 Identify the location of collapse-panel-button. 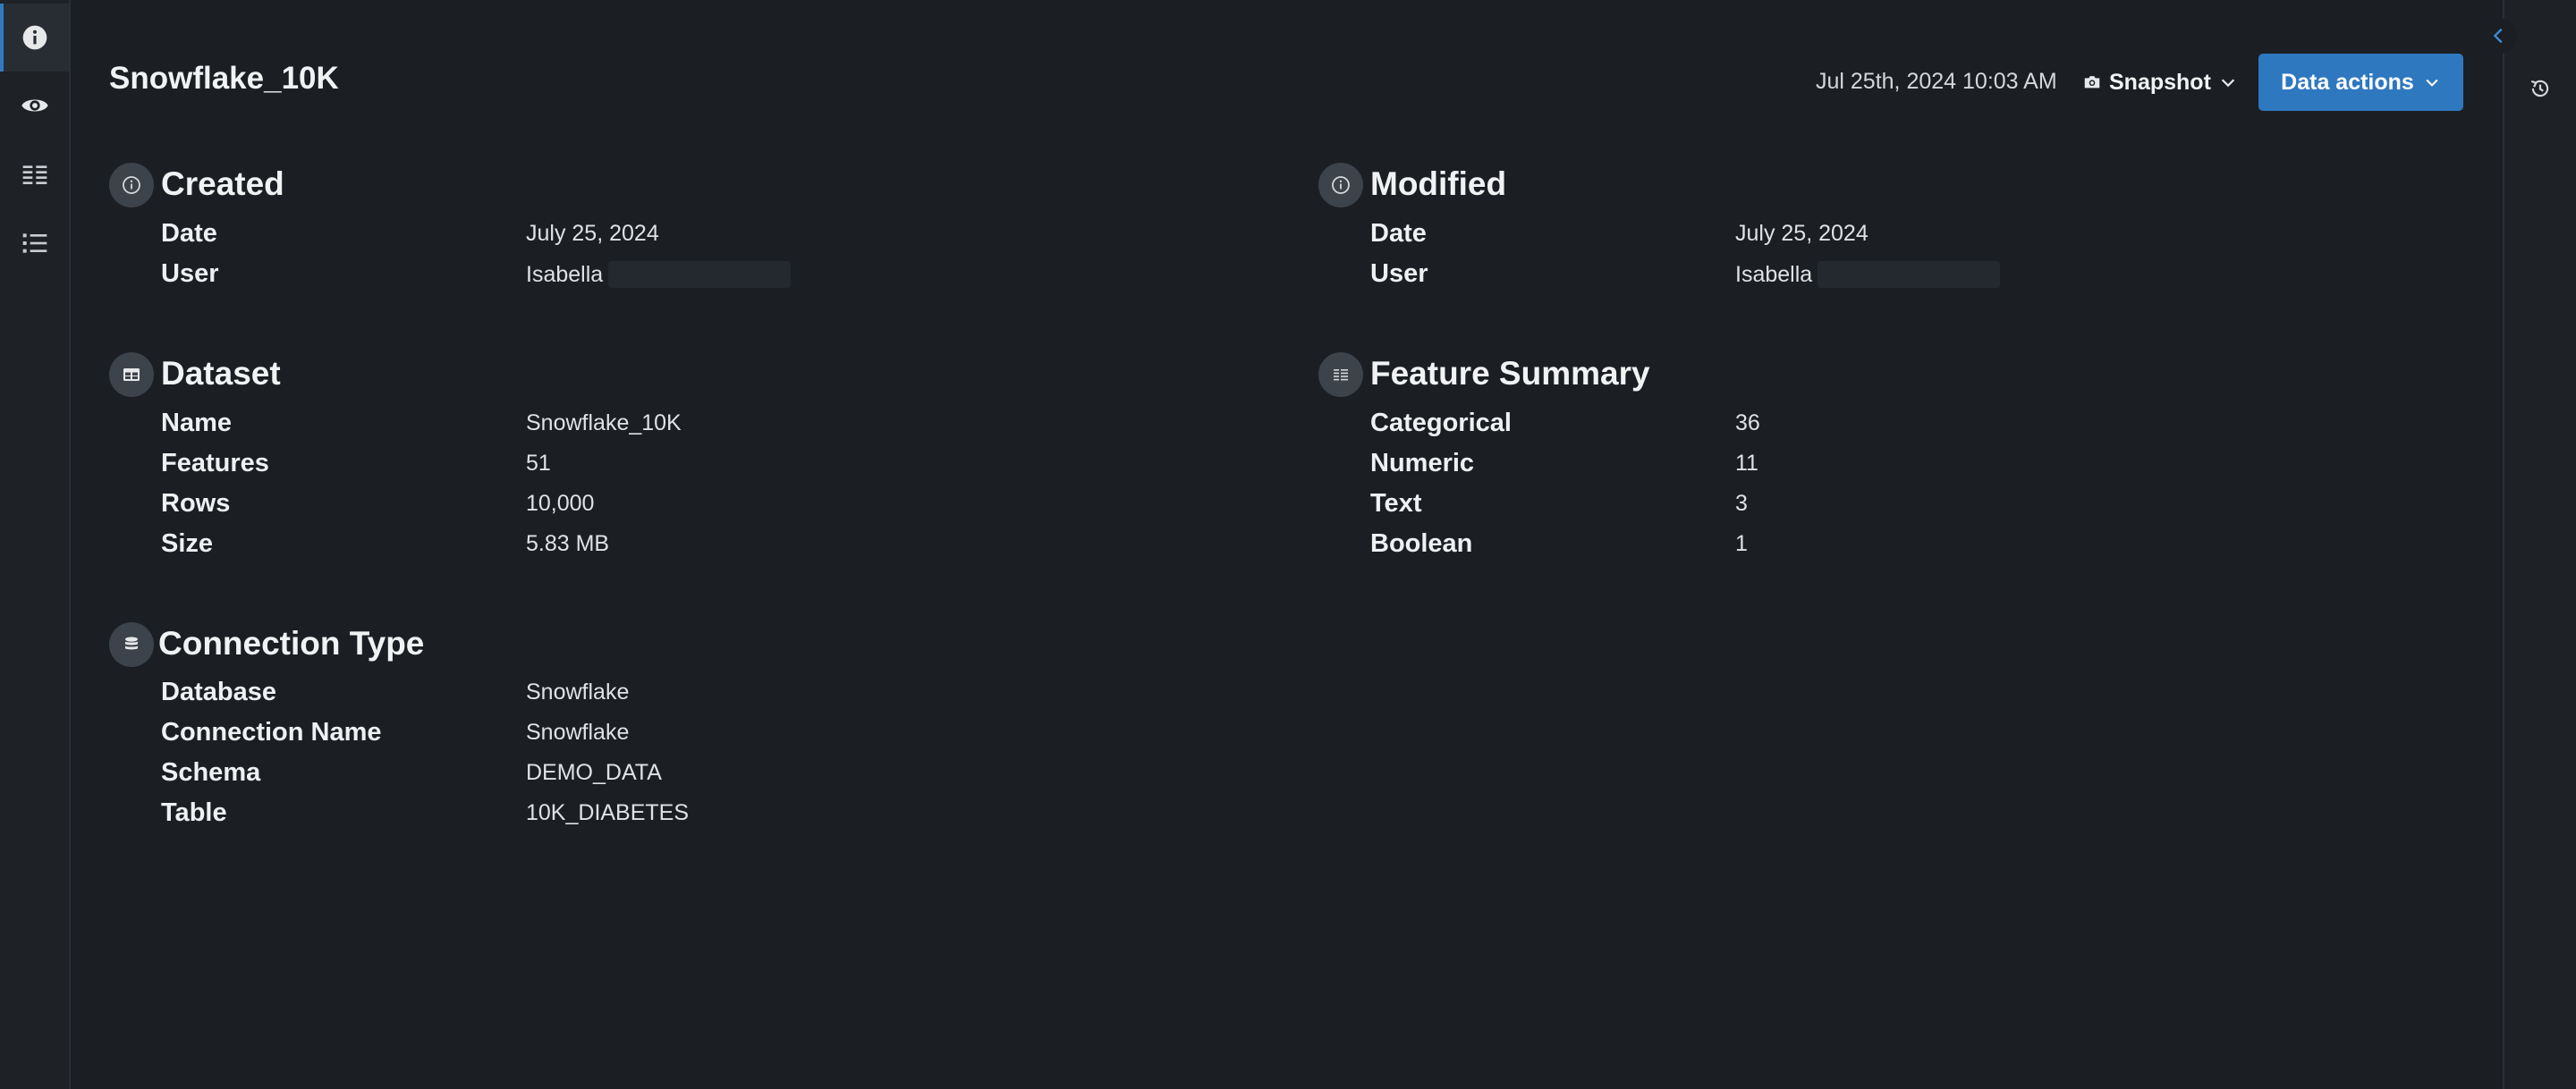
(2499, 36).